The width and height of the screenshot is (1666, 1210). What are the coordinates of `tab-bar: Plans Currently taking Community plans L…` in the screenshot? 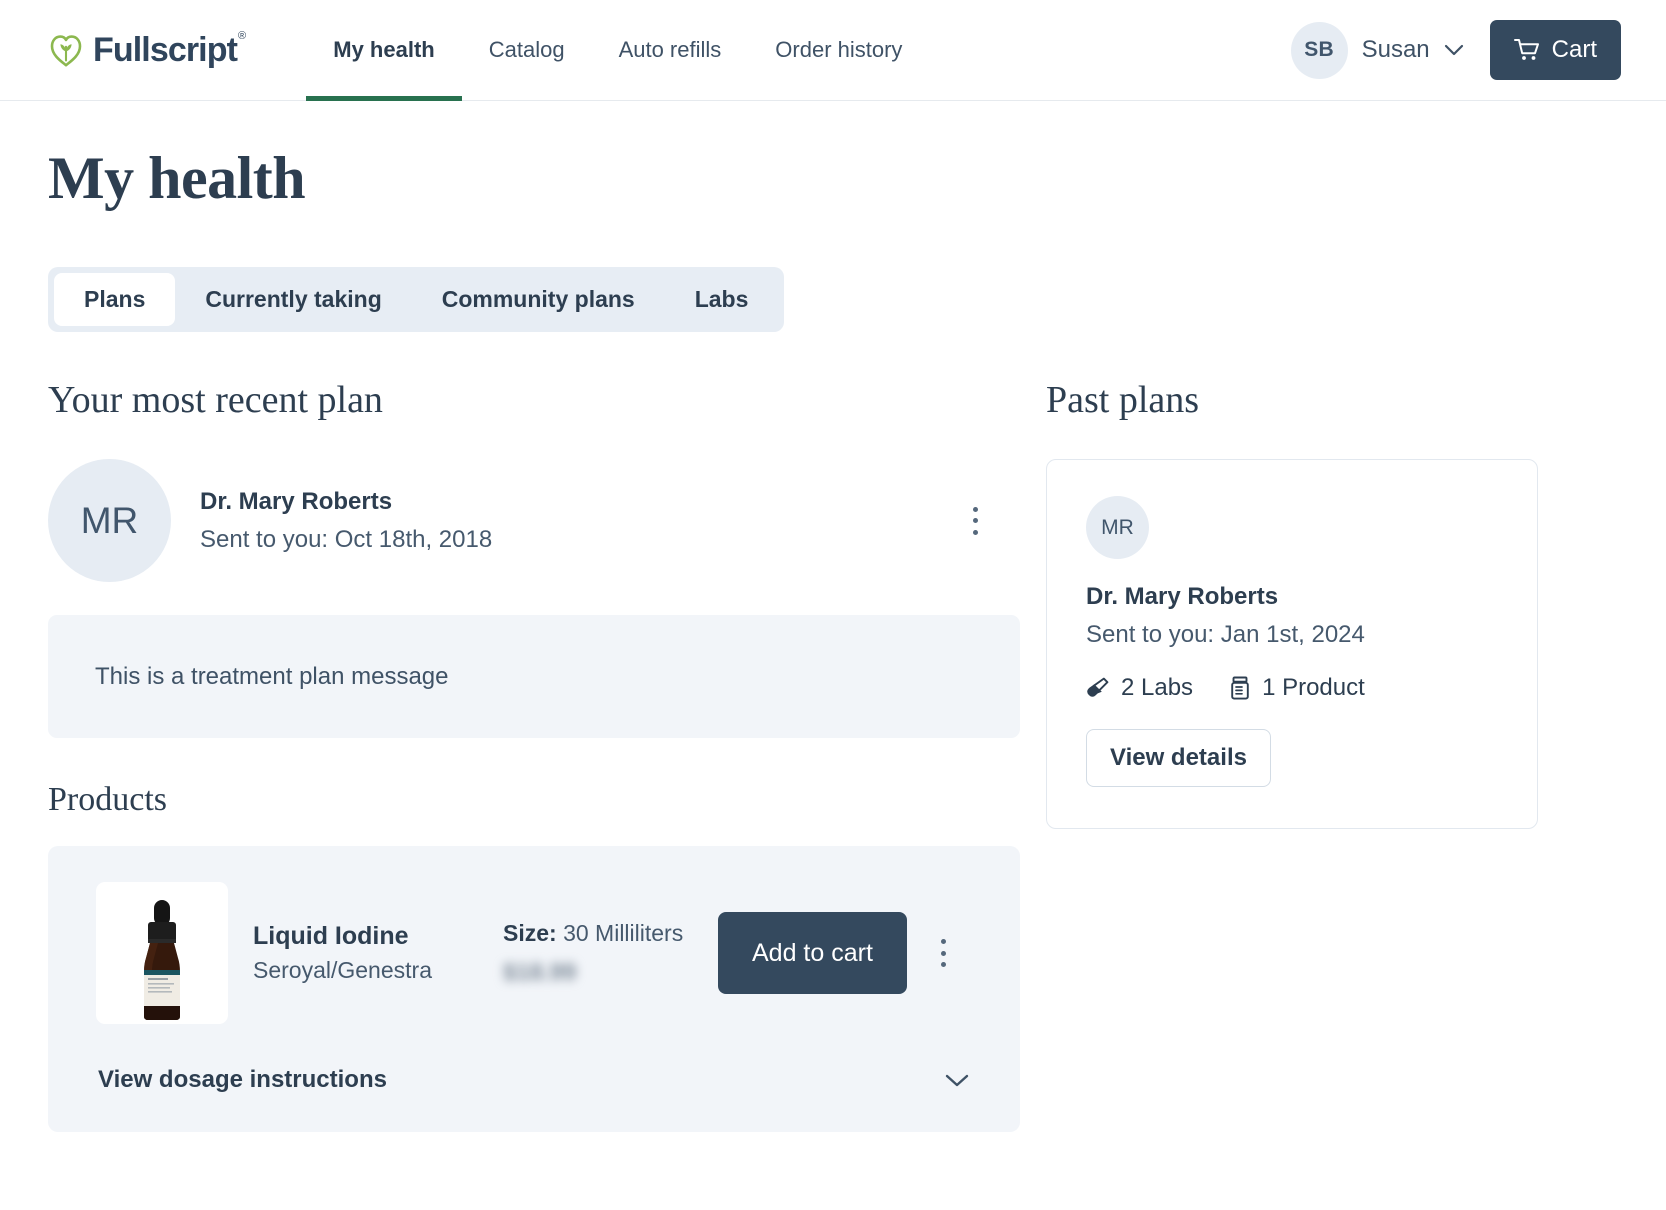 It's located at (416, 299).